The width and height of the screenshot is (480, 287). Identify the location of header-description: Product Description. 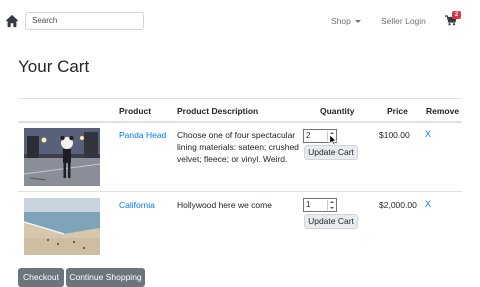
(218, 111).